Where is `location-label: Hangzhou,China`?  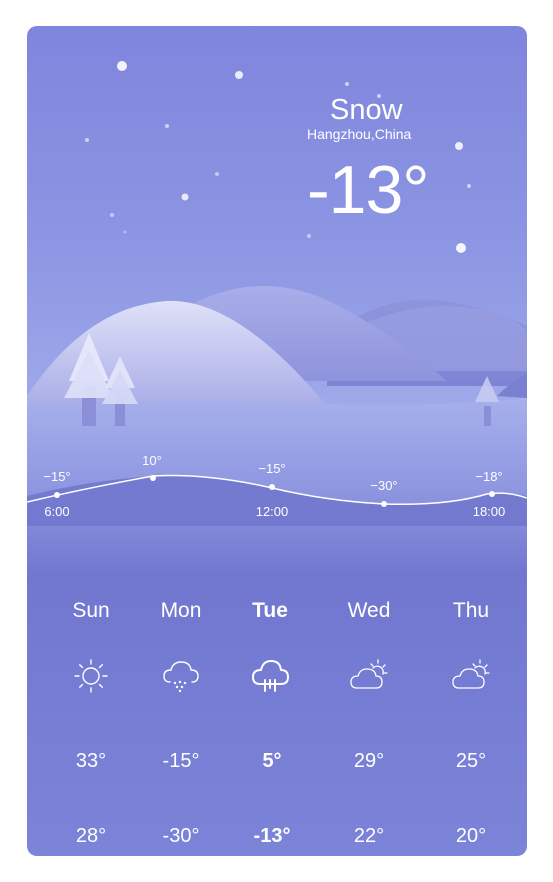 location-label: Hangzhou,China is located at coordinates (359, 134).